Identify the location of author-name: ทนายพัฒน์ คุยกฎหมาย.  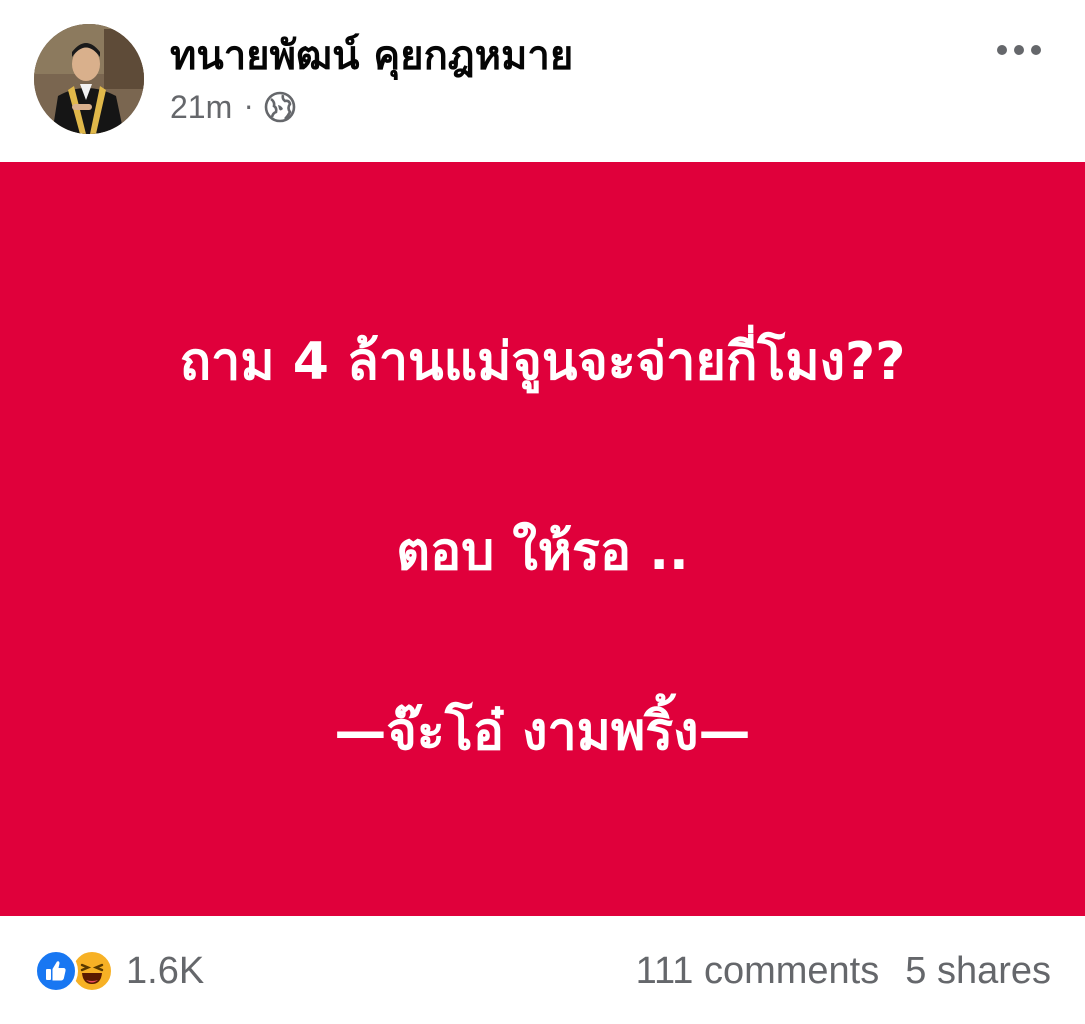
(371, 56).